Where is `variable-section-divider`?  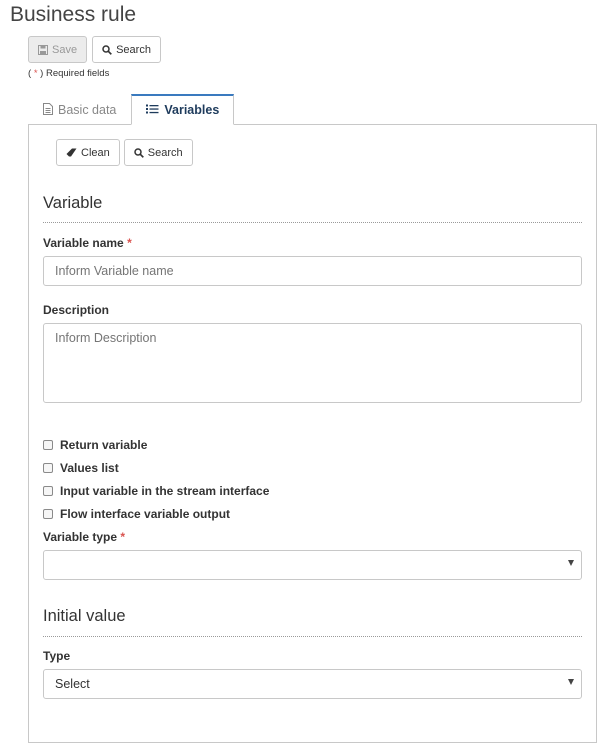
variable-section-divider is located at coordinates (312, 222).